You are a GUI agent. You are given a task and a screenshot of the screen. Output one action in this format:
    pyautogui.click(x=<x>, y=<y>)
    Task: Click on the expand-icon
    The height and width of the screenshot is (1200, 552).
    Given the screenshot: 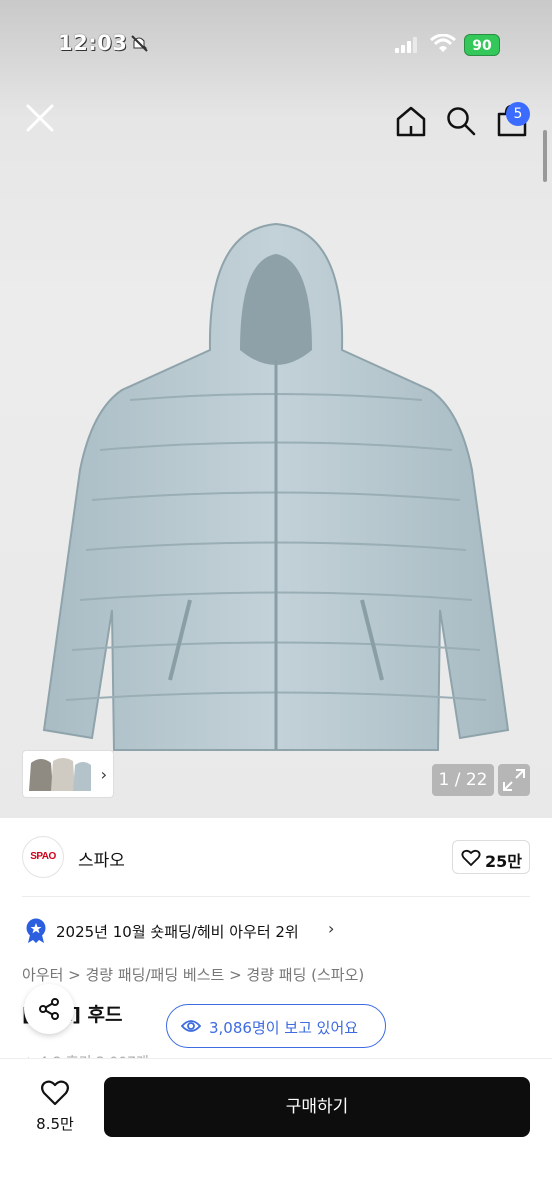 What is the action you would take?
    pyautogui.click(x=514, y=780)
    